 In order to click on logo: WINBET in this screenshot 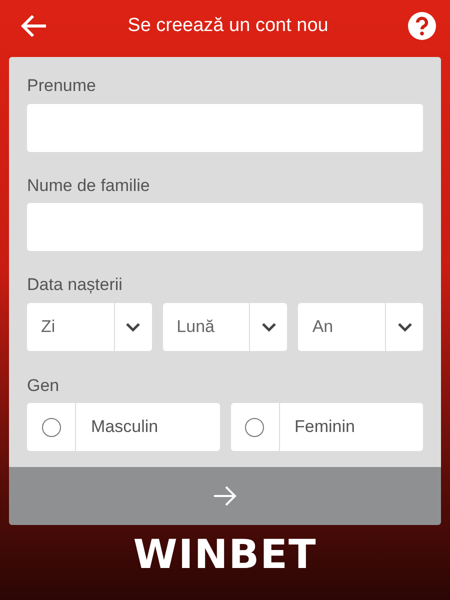, I will do `click(225, 555)`.